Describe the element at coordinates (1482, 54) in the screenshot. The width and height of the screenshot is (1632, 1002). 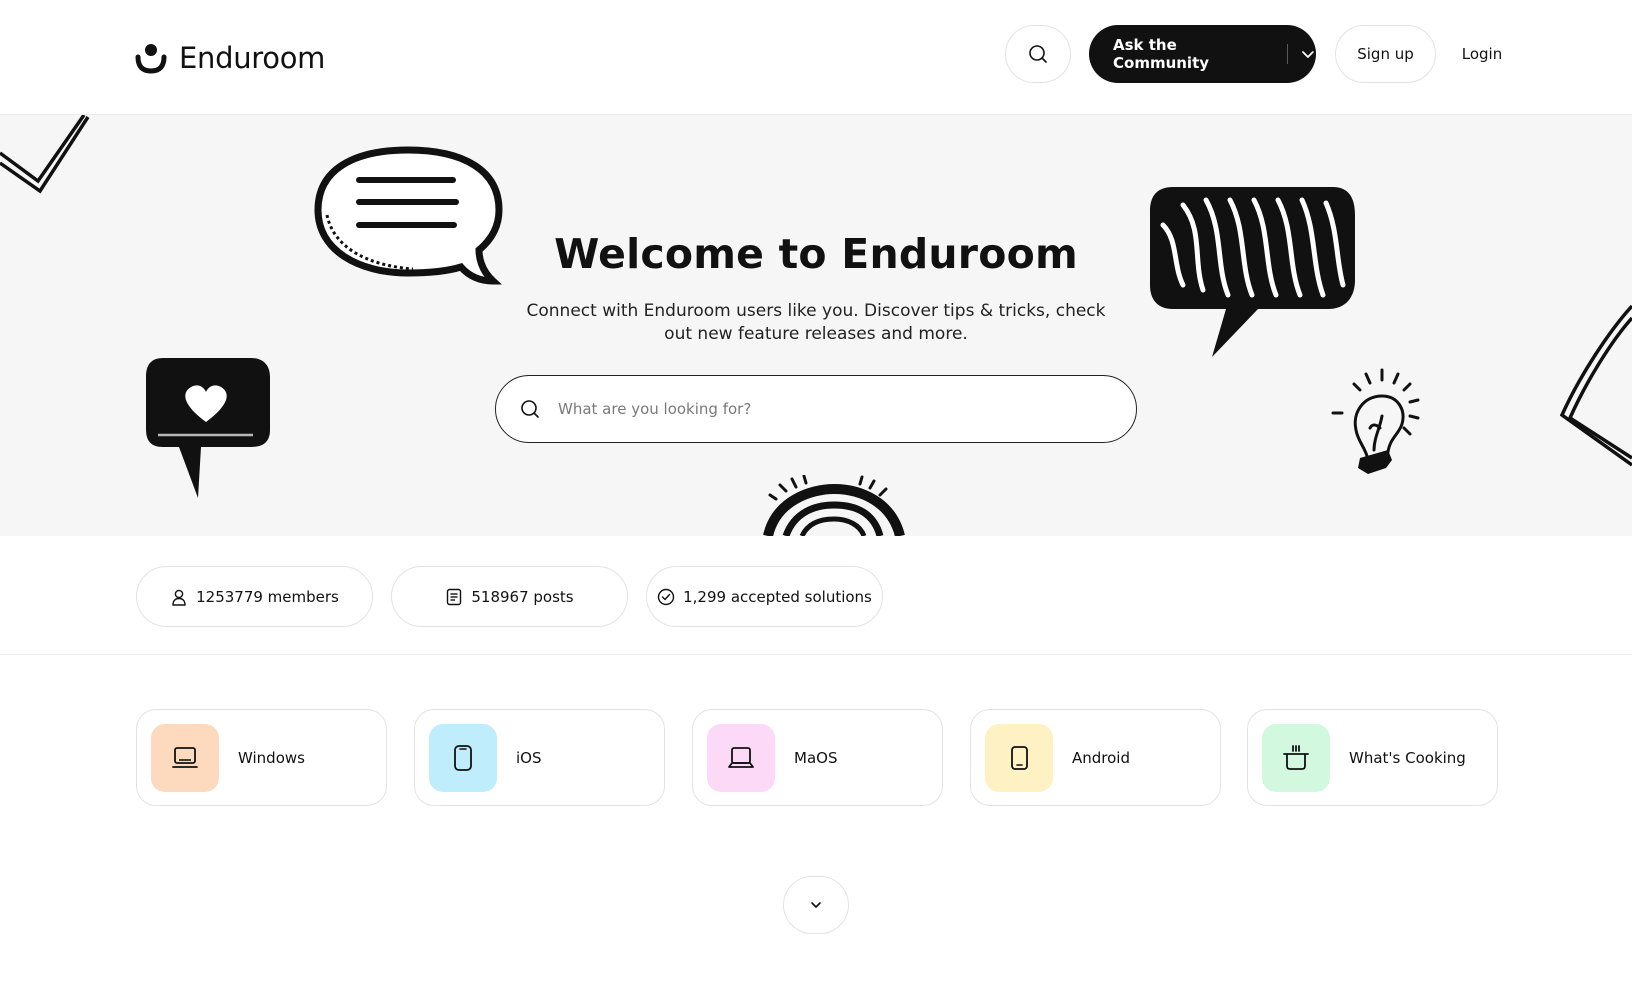
I see `login-link: Login` at that location.